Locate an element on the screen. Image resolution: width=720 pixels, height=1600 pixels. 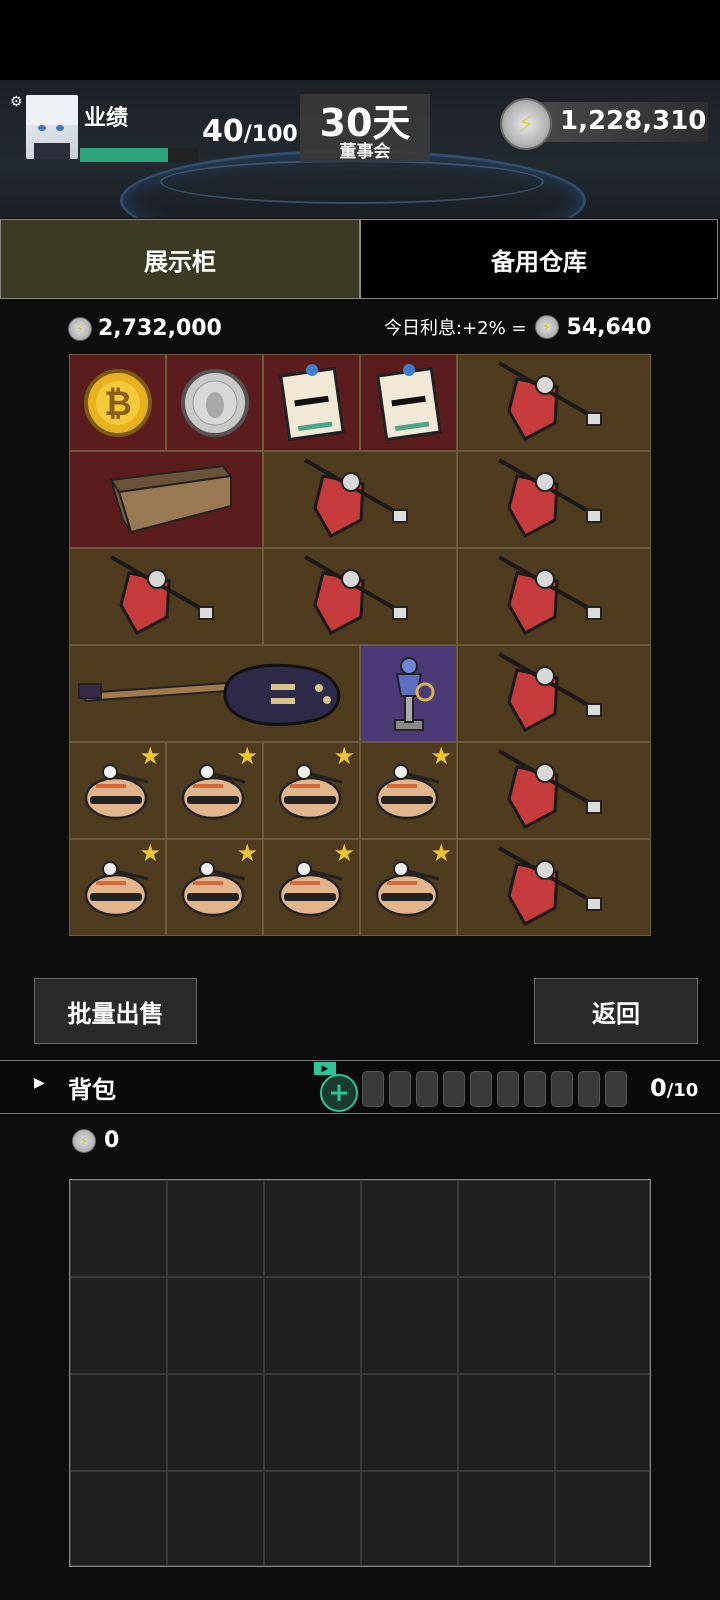
item-electric-guitar is located at coordinates (214, 693).